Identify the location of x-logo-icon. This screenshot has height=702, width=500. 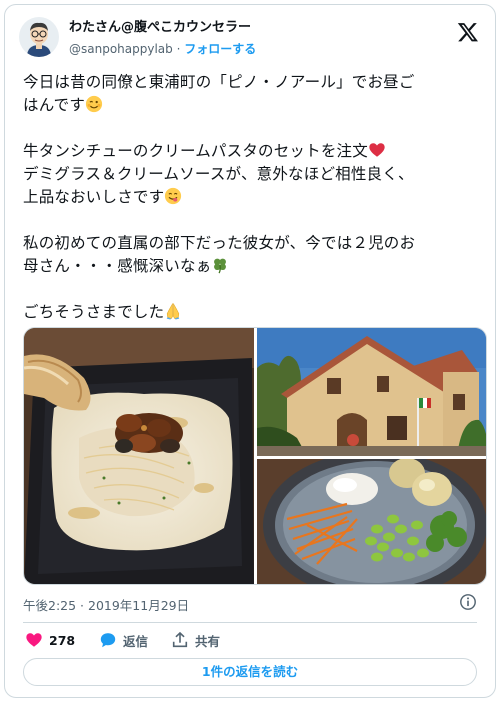
(468, 32).